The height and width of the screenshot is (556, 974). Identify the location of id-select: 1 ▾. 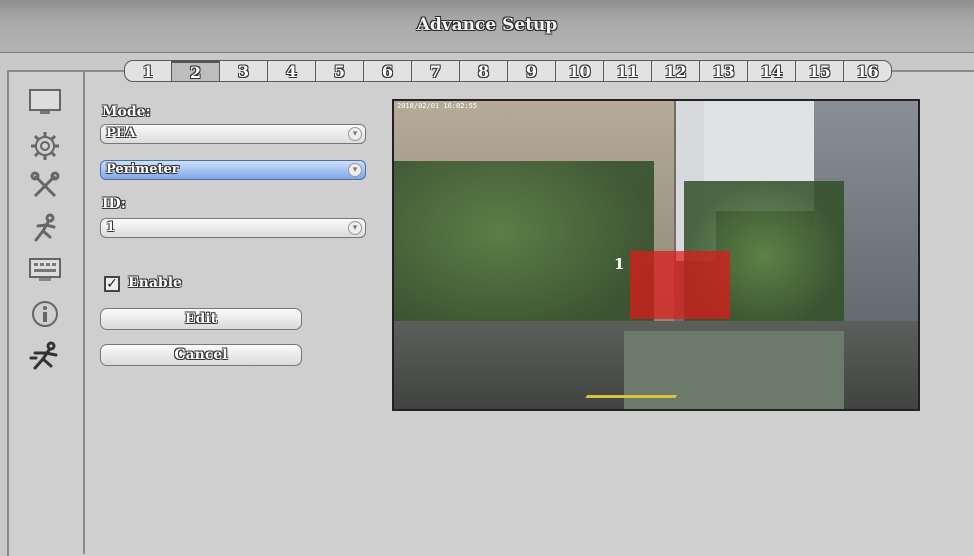
(233, 228).